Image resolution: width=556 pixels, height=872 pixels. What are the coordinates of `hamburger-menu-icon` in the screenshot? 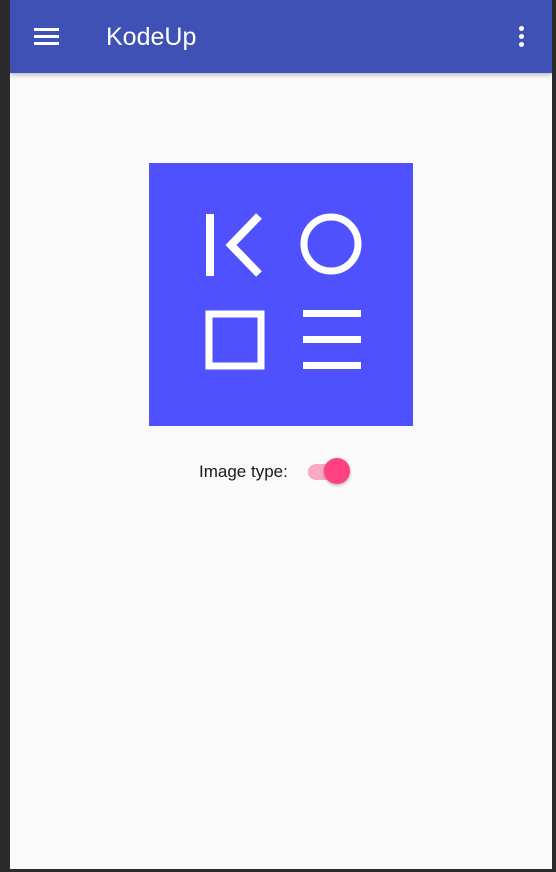 It's located at (47, 37).